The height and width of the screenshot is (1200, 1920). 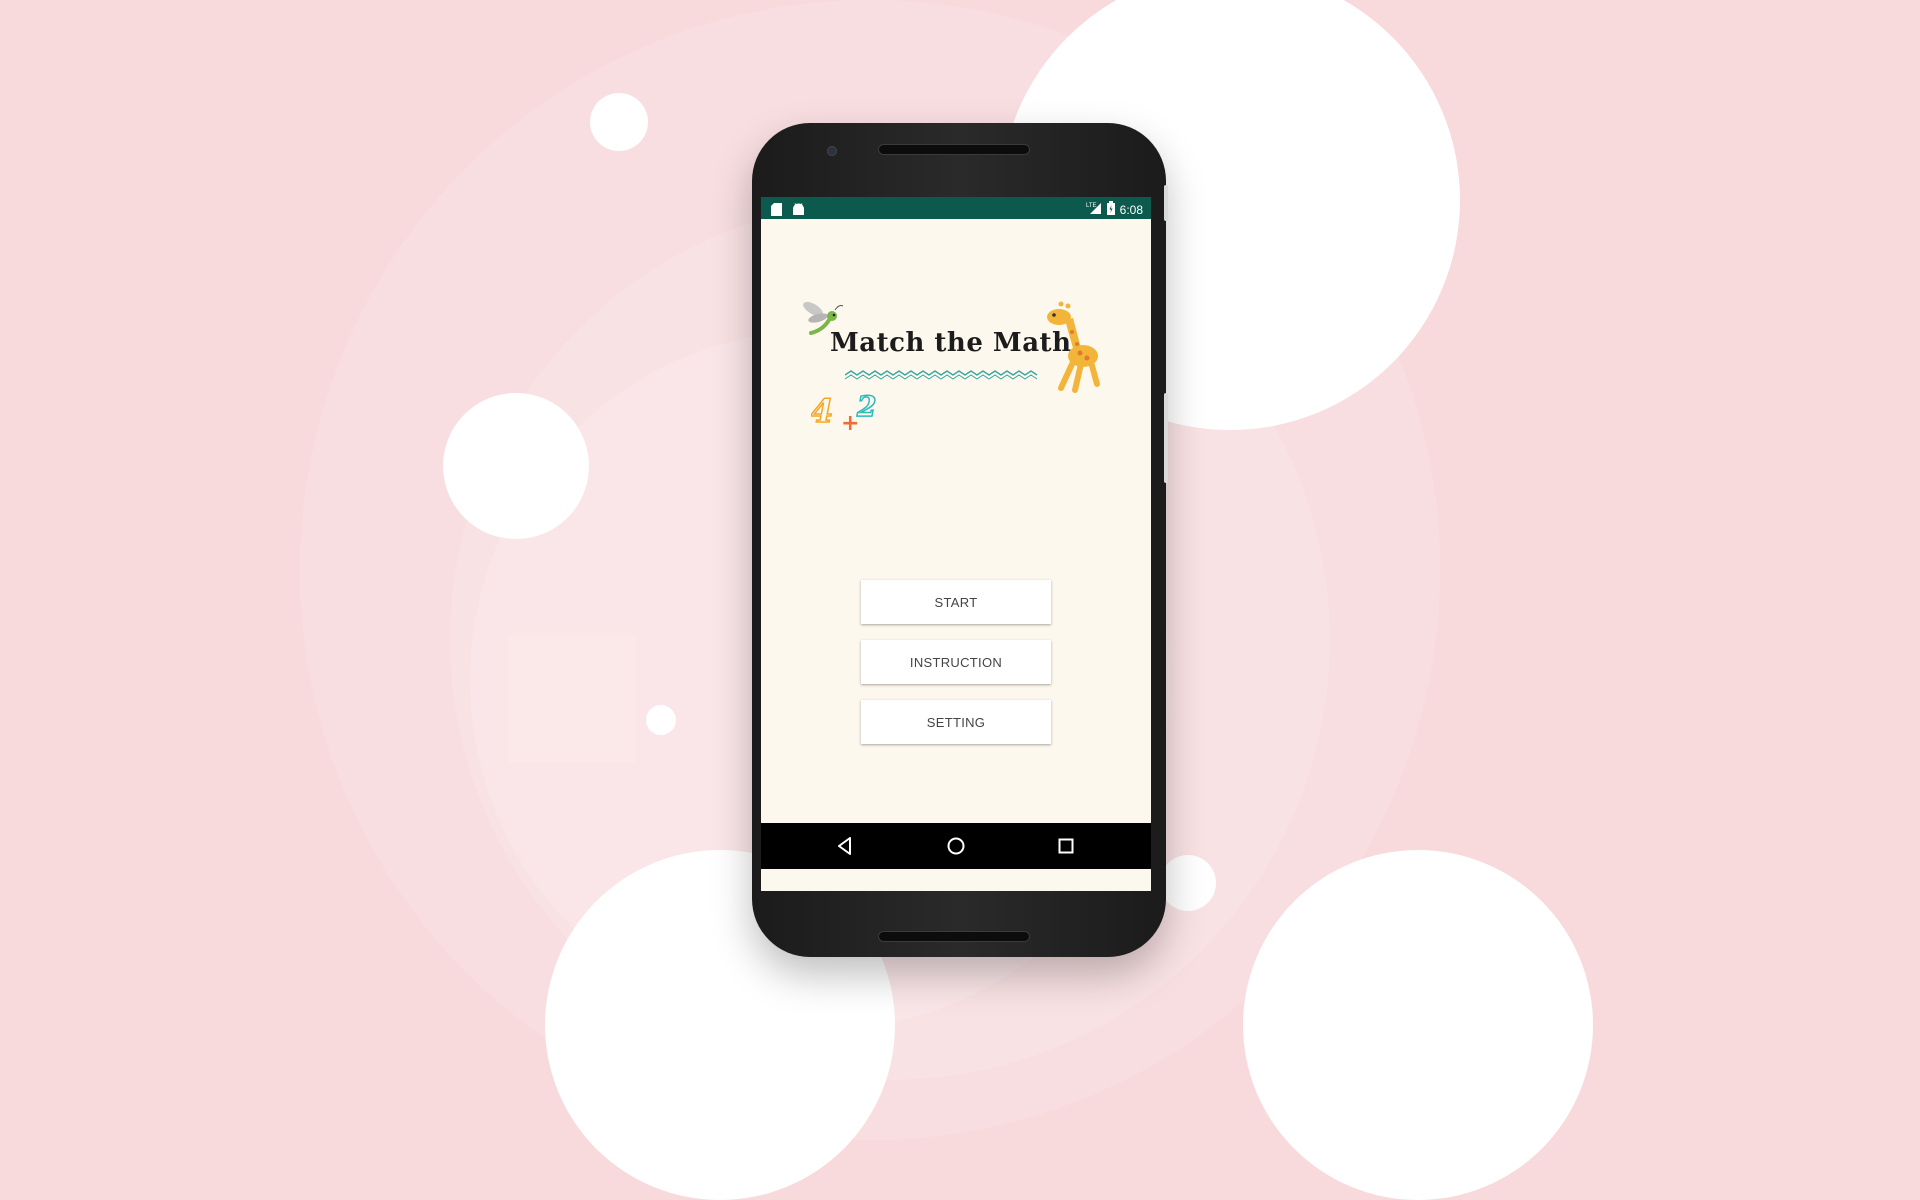 What do you see at coordinates (956, 662) in the screenshot?
I see `instruction-button: INSTRUCTION` at bounding box center [956, 662].